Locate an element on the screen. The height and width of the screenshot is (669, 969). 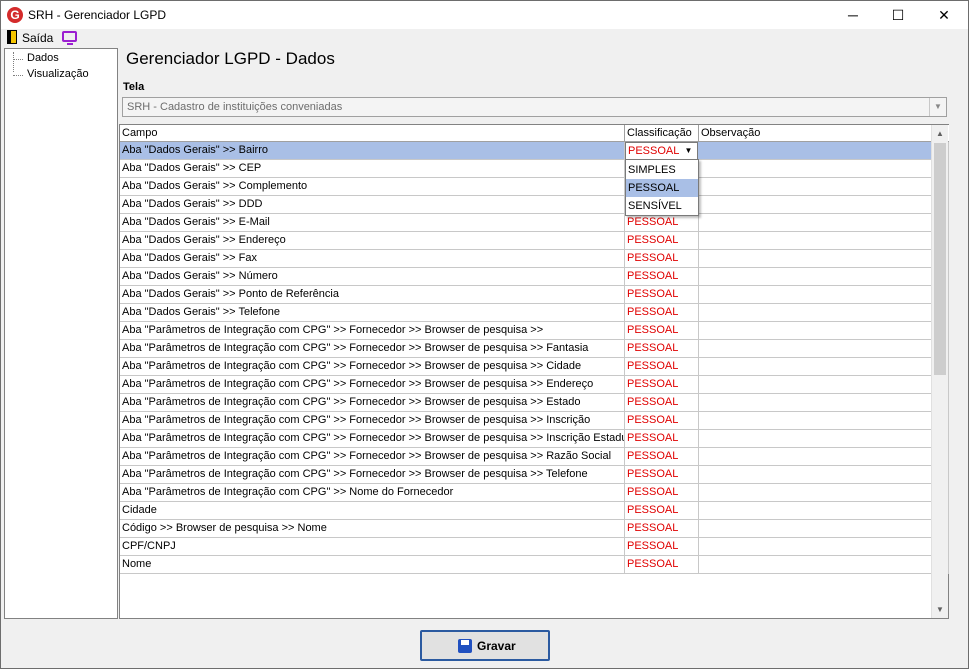
minimize-button: ─ is located at coordinates (853, 15).